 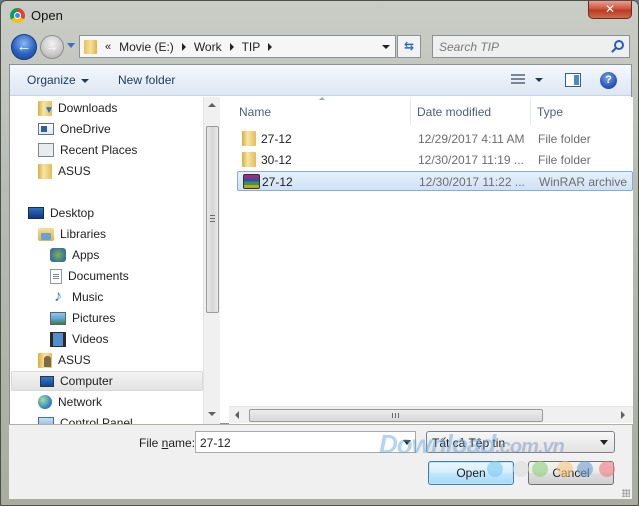 I want to click on recent-places-icon, so click(x=46, y=150).